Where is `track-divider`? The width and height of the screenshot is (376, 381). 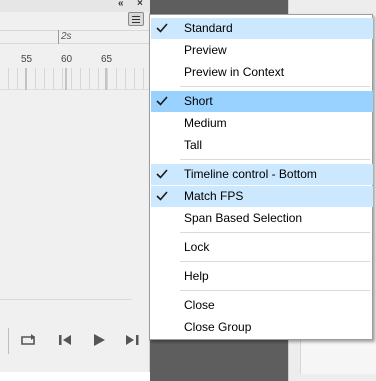 track-divider is located at coordinates (66, 299).